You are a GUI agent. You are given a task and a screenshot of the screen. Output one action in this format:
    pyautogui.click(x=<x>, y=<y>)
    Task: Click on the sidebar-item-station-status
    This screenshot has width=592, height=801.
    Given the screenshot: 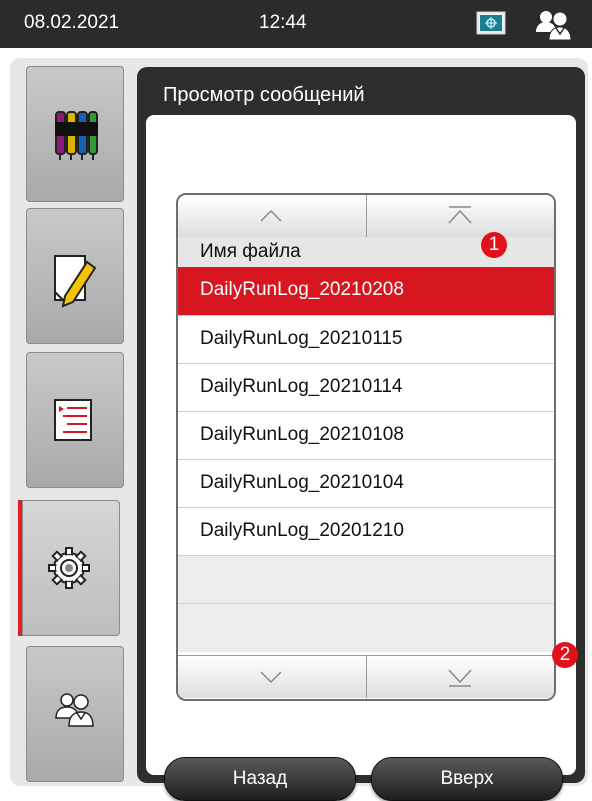 What is the action you would take?
    pyautogui.click(x=75, y=420)
    